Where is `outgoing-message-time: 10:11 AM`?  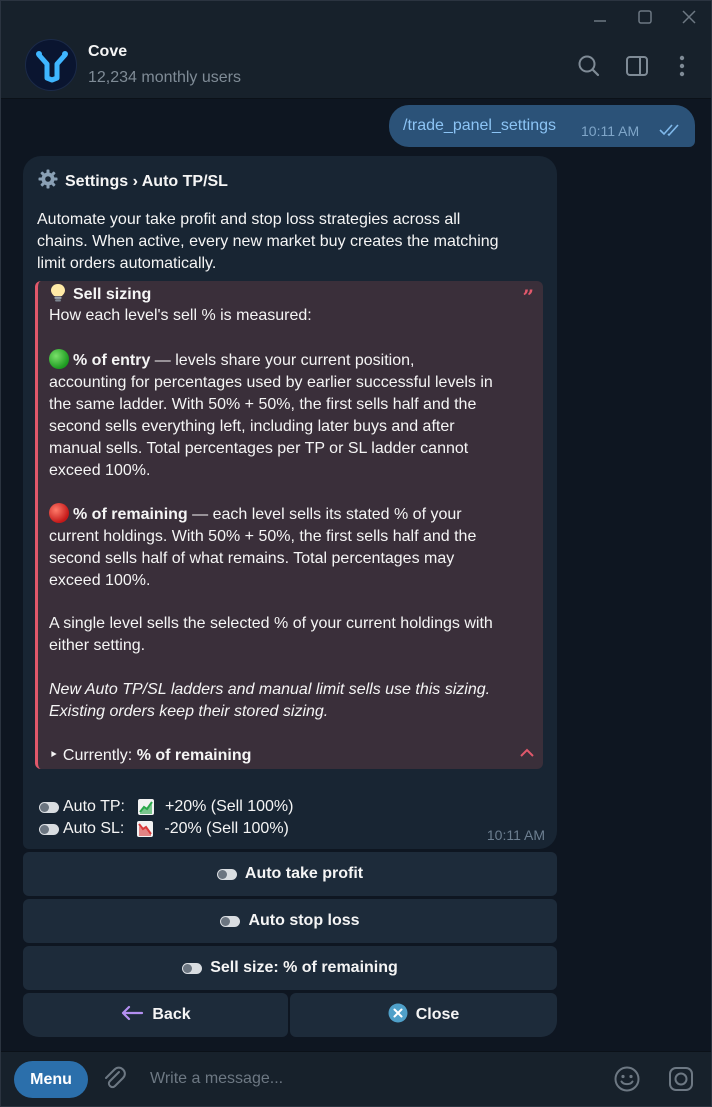
outgoing-message-time: 10:11 AM is located at coordinates (610, 131).